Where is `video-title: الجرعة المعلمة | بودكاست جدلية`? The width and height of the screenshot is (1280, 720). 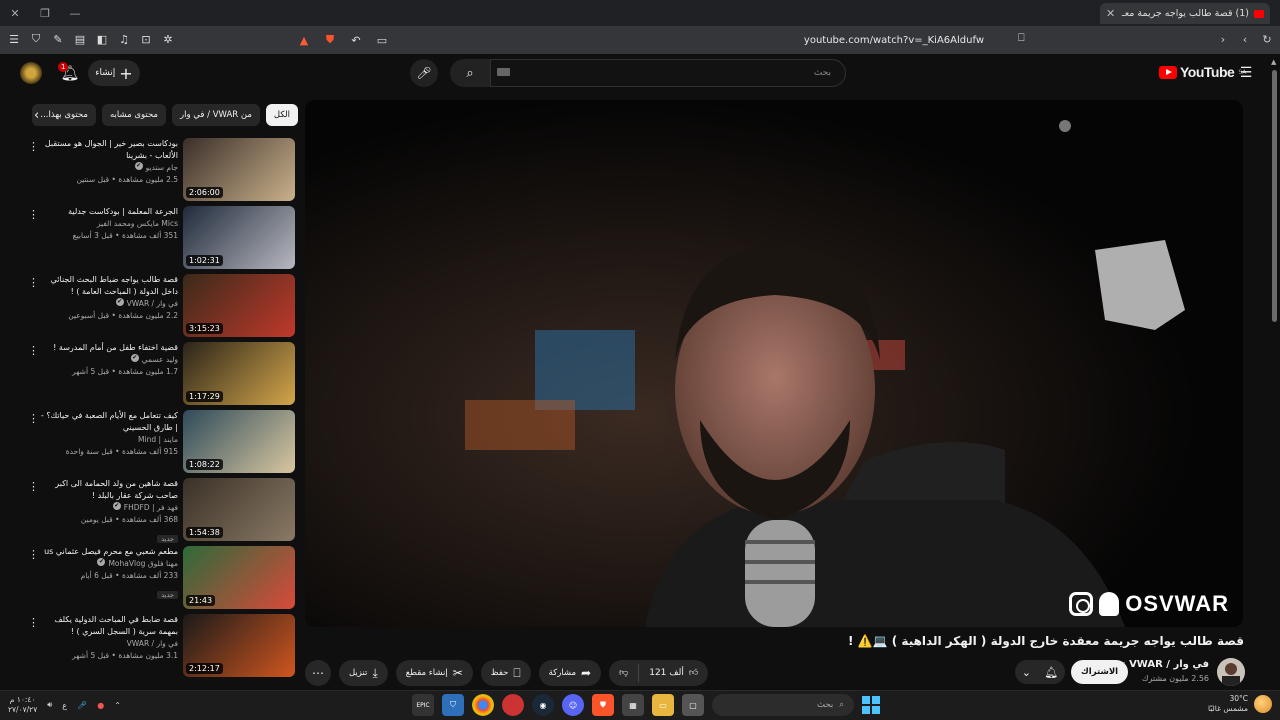
video-title: الجرعة المعلمة | بودكاست جدلية is located at coordinates (109, 212).